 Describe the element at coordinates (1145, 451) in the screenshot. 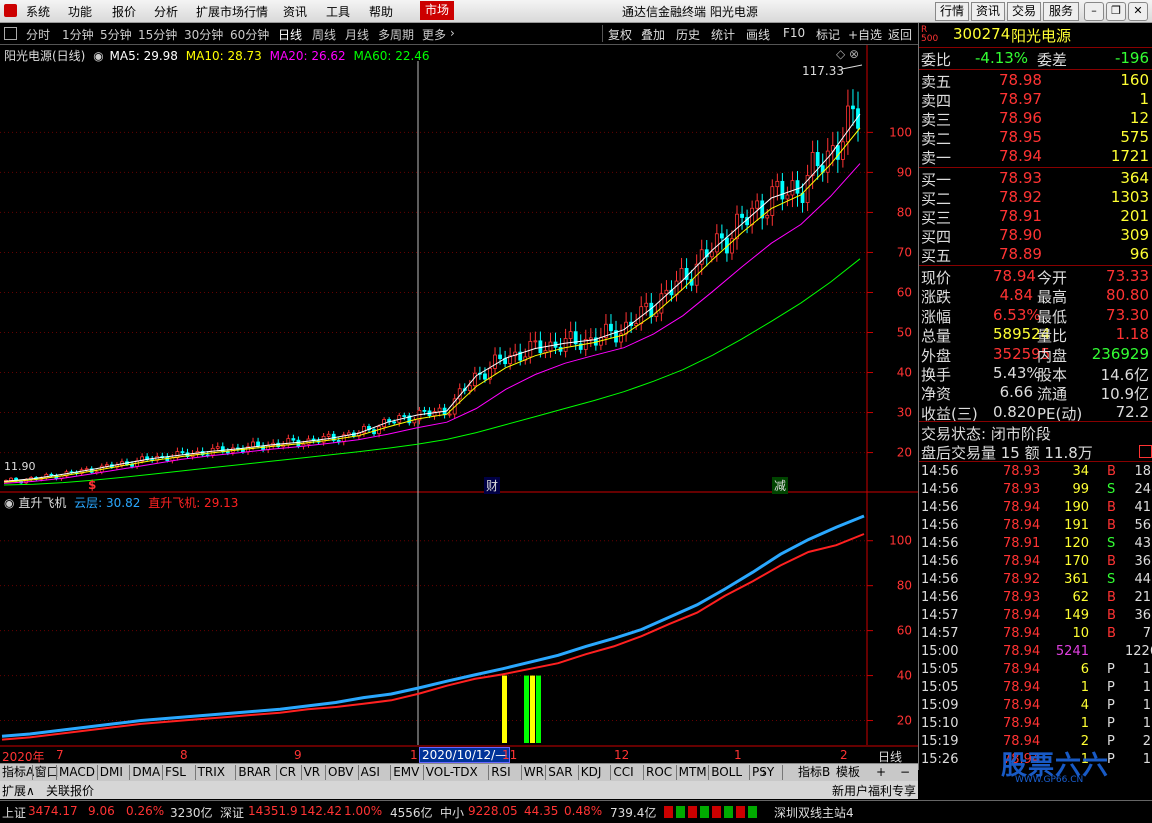

I see `expand-icon` at that location.